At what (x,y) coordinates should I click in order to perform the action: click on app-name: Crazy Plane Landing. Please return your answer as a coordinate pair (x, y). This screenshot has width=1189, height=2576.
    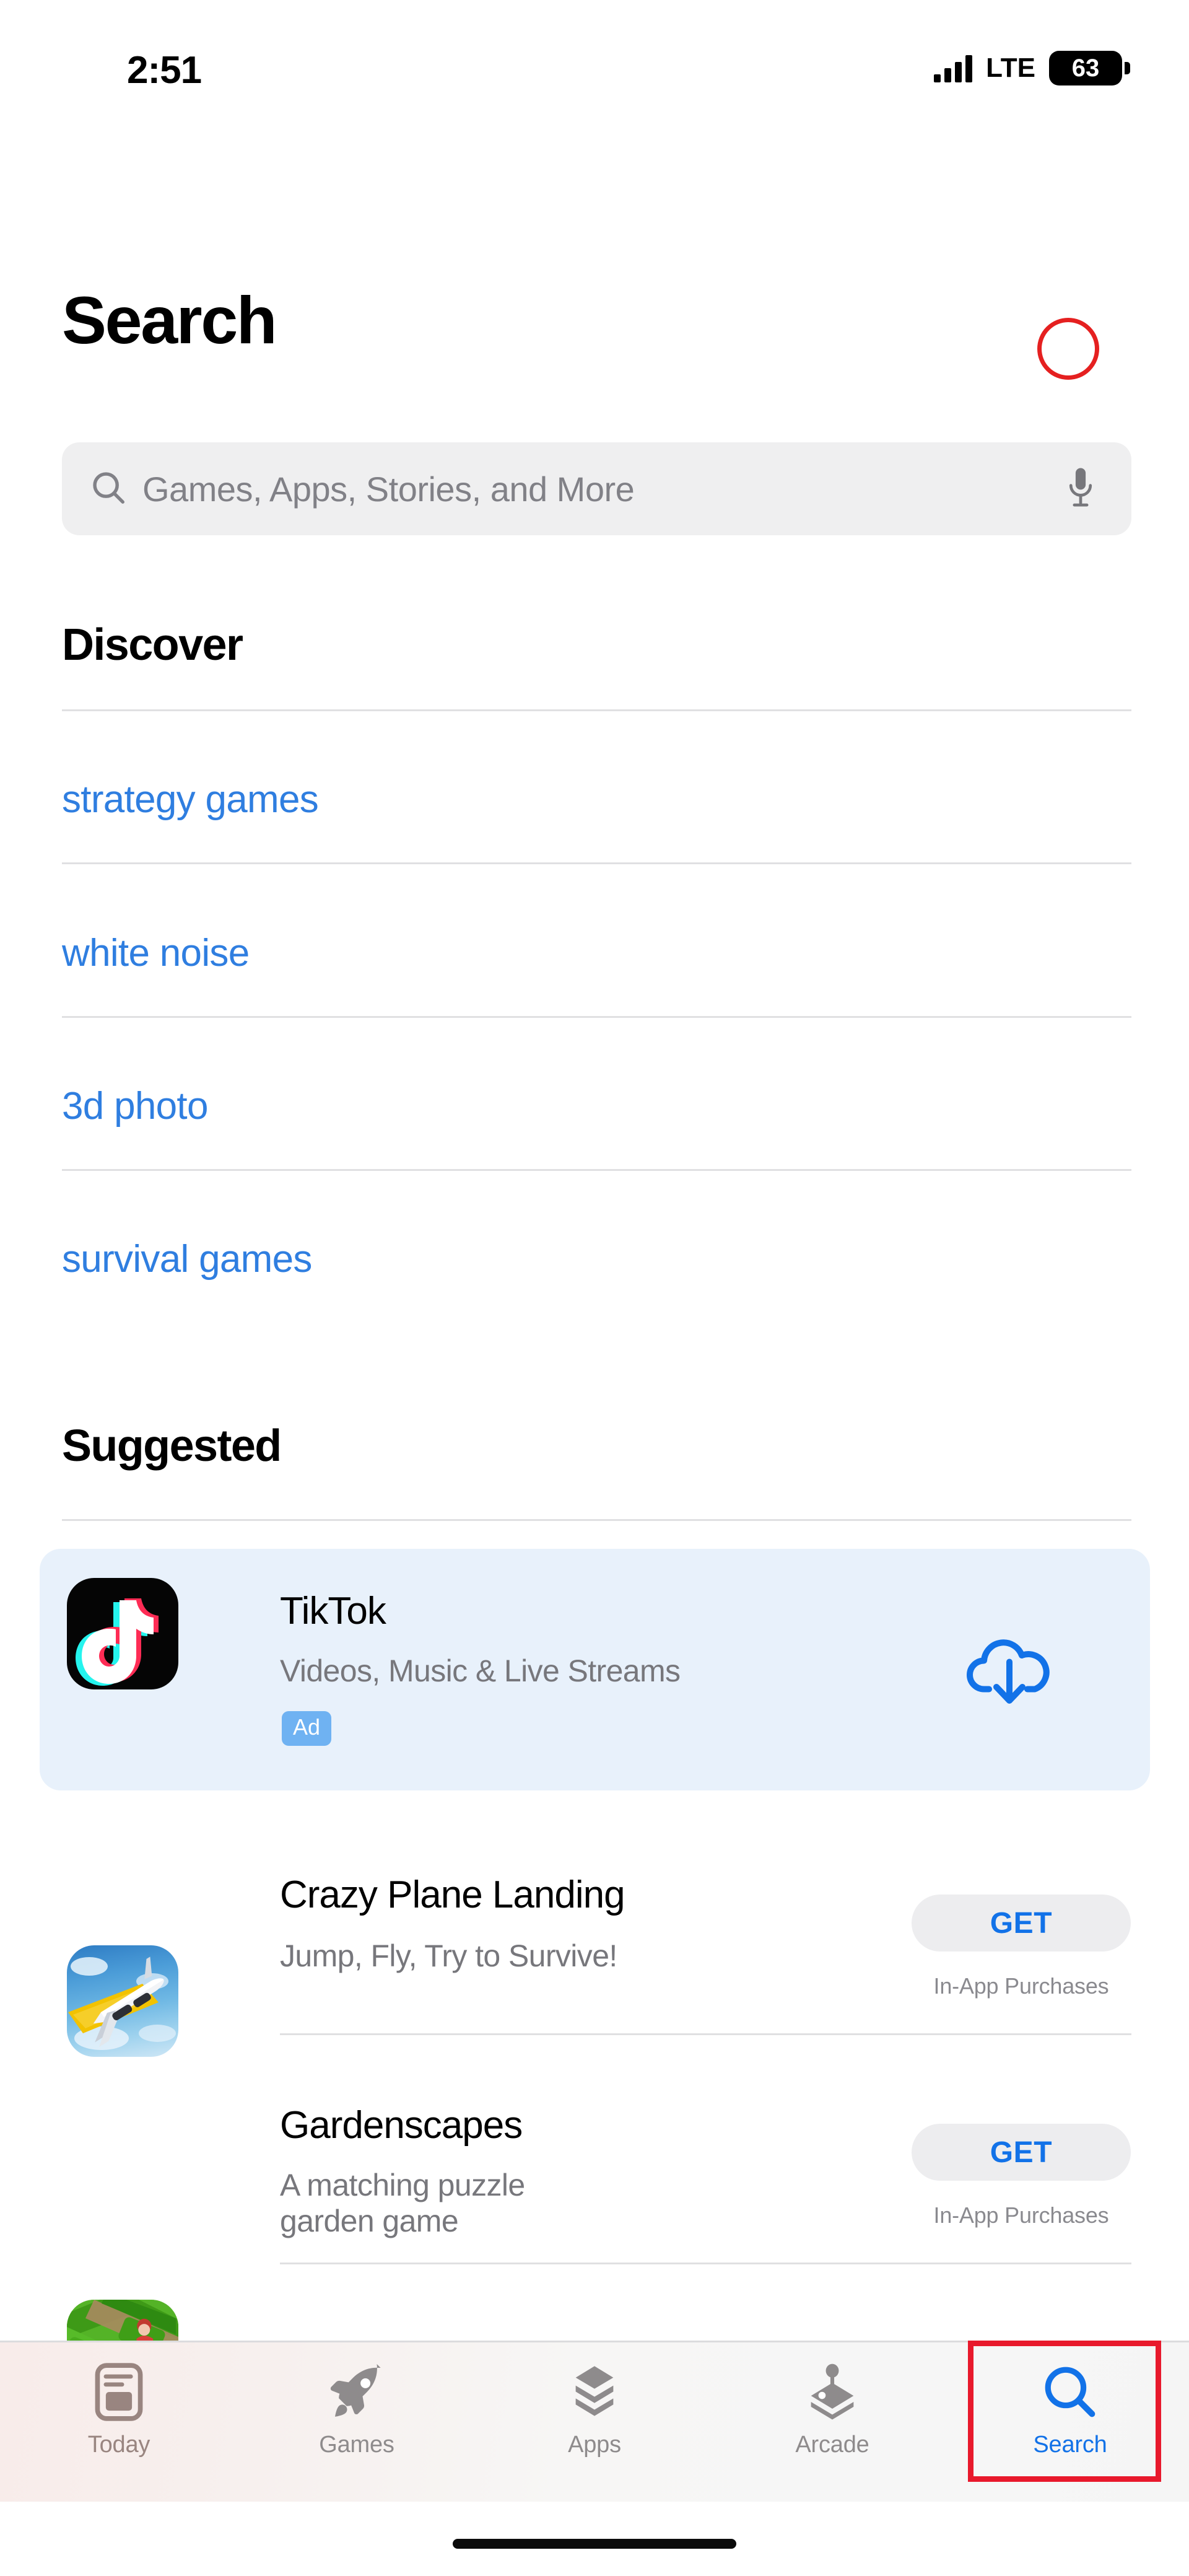
    Looking at the image, I should click on (452, 1894).